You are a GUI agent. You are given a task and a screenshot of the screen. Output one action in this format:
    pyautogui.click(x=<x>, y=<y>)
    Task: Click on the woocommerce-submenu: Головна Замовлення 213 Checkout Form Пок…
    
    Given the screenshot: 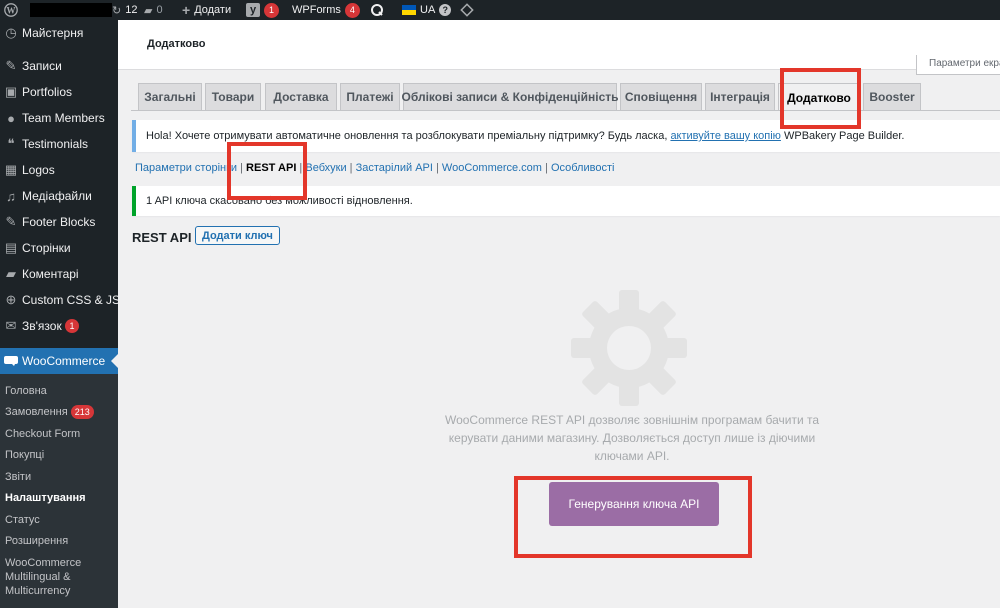 What is the action you would take?
    pyautogui.click(x=59, y=491)
    